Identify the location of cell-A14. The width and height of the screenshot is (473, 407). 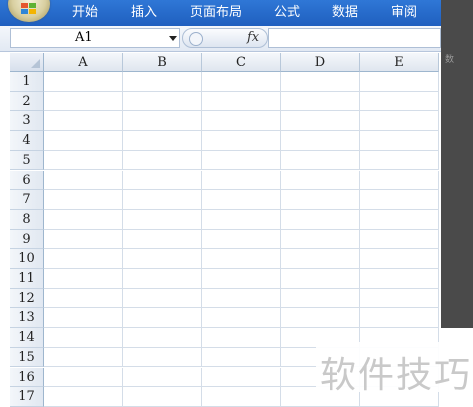
(83, 338).